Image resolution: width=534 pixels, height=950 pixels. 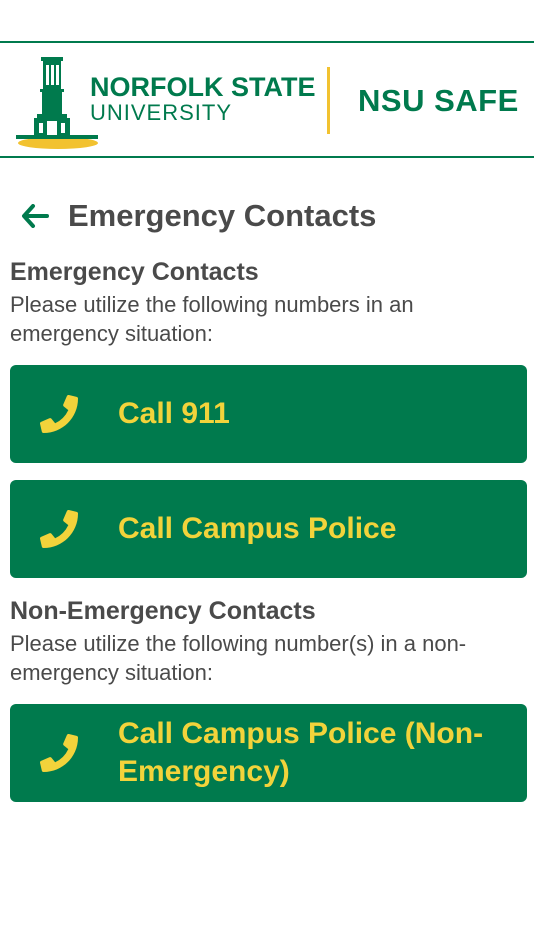 I want to click on app-name: NSU SAFE, so click(x=438, y=100).